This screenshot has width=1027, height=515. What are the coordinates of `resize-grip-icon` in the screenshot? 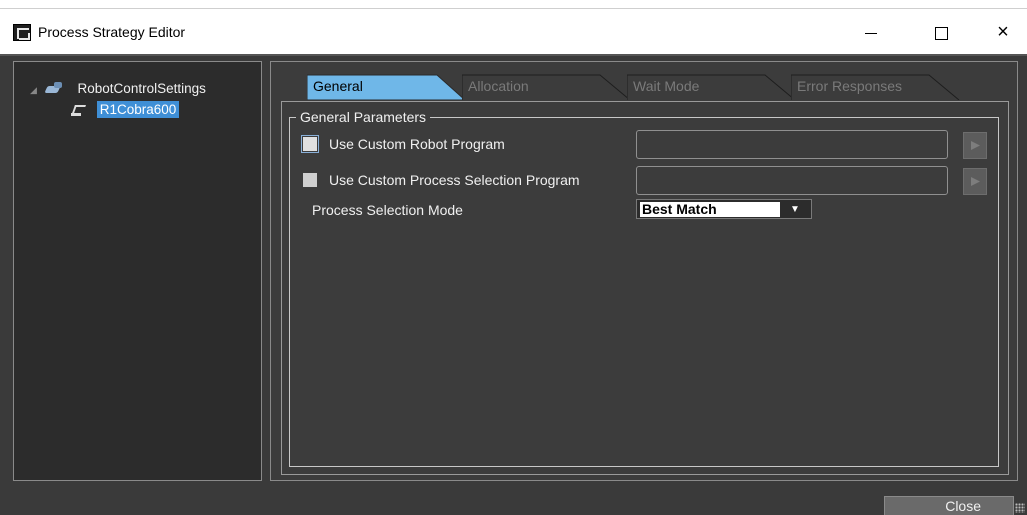 It's located at (1020, 508).